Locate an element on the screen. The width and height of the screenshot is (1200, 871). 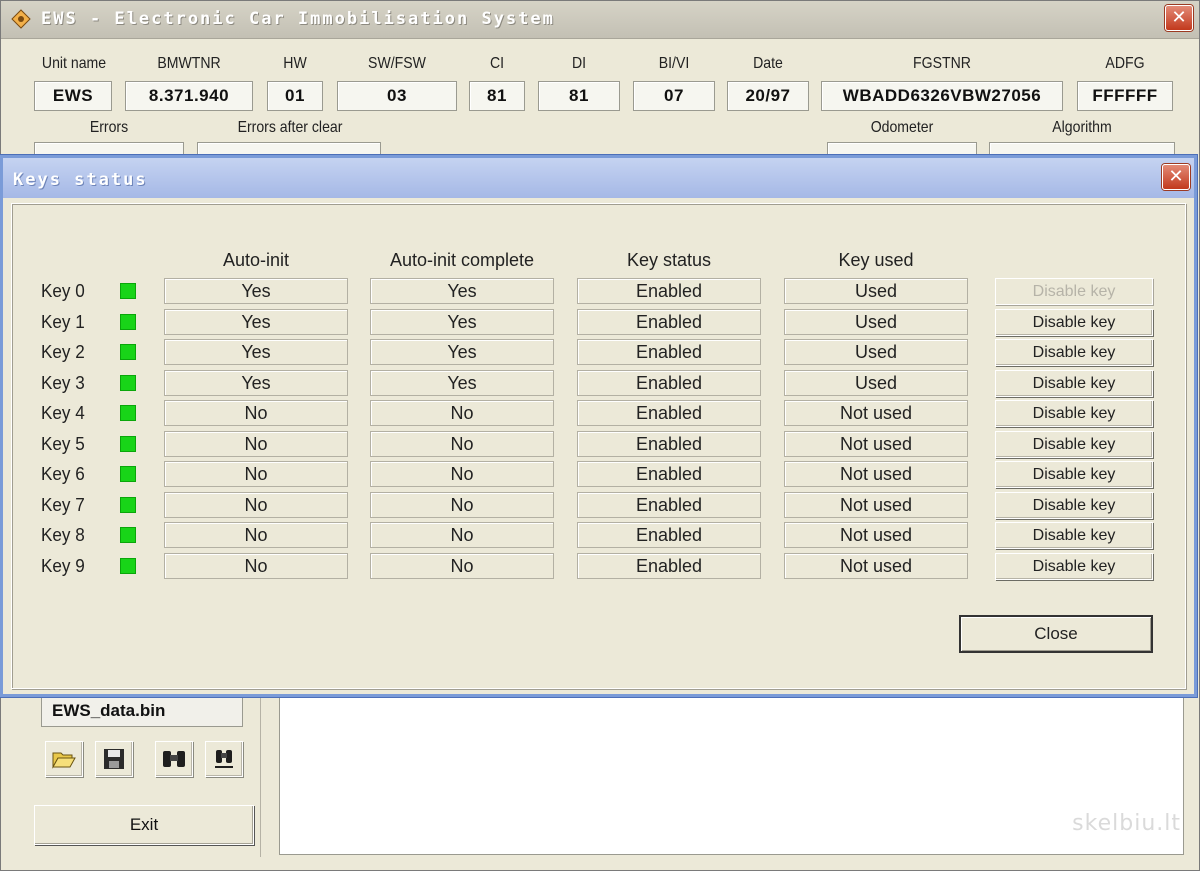
save-file-button is located at coordinates (114, 759).